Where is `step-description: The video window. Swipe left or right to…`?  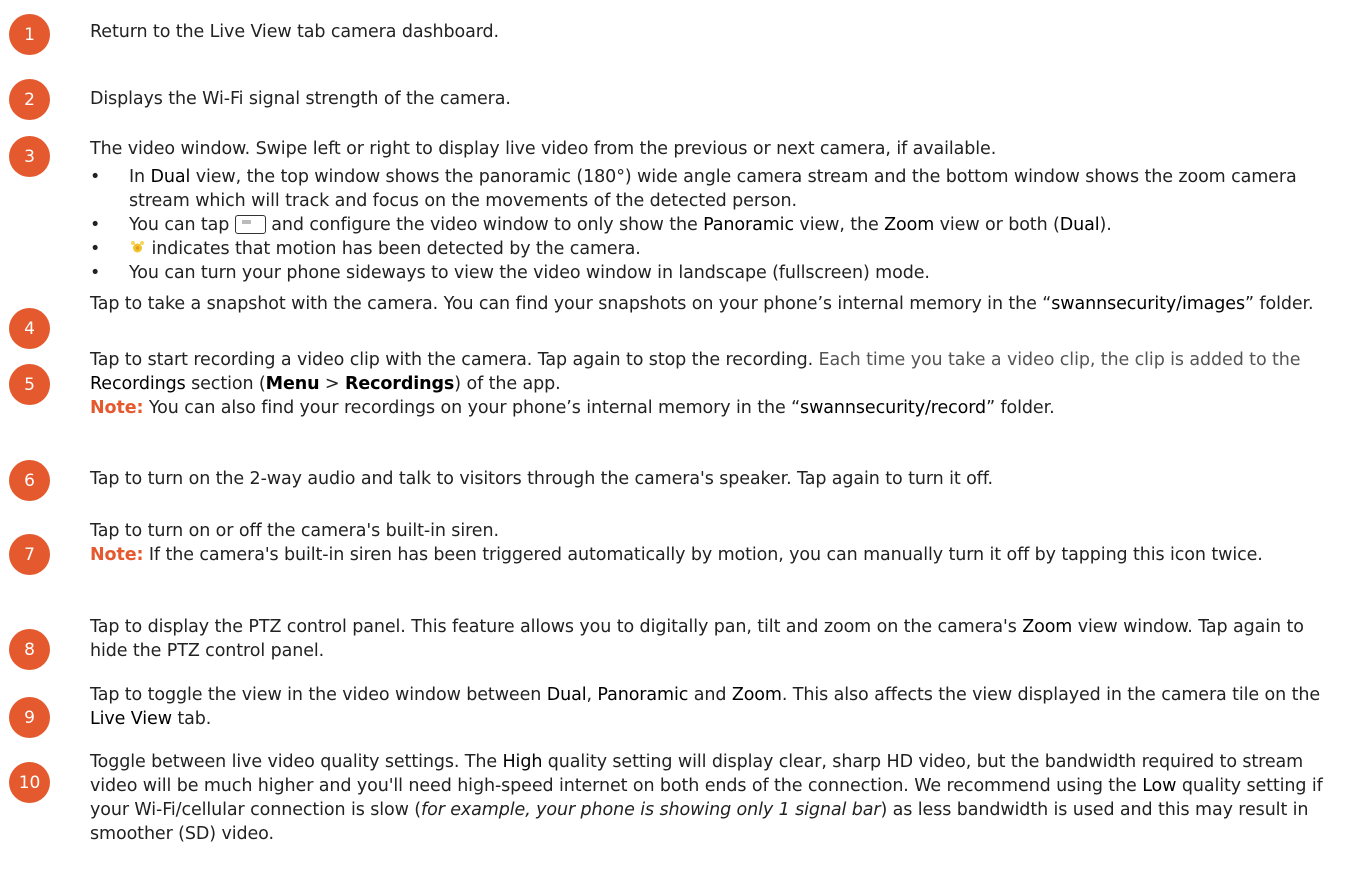
step-description: The video window. Swipe left or right to… is located at coordinates (543, 149).